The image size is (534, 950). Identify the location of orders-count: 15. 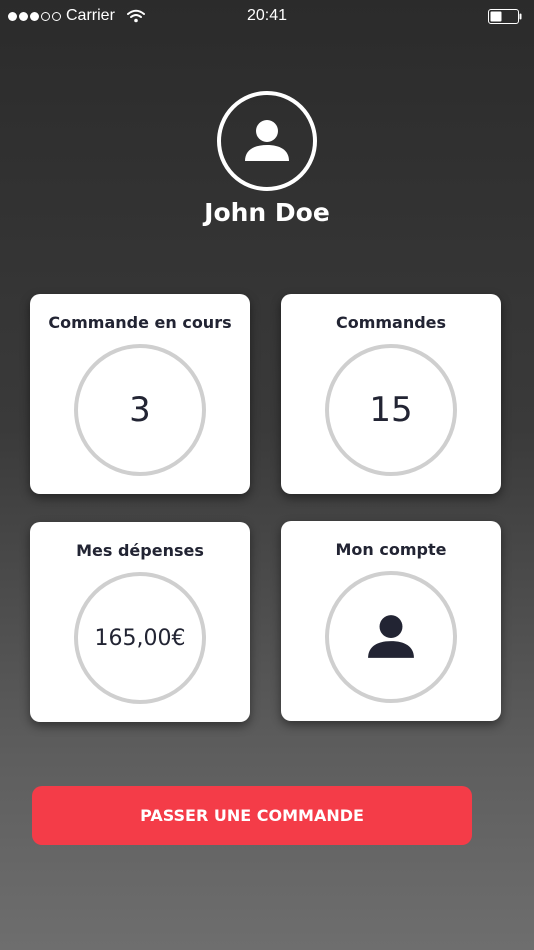
(391, 410).